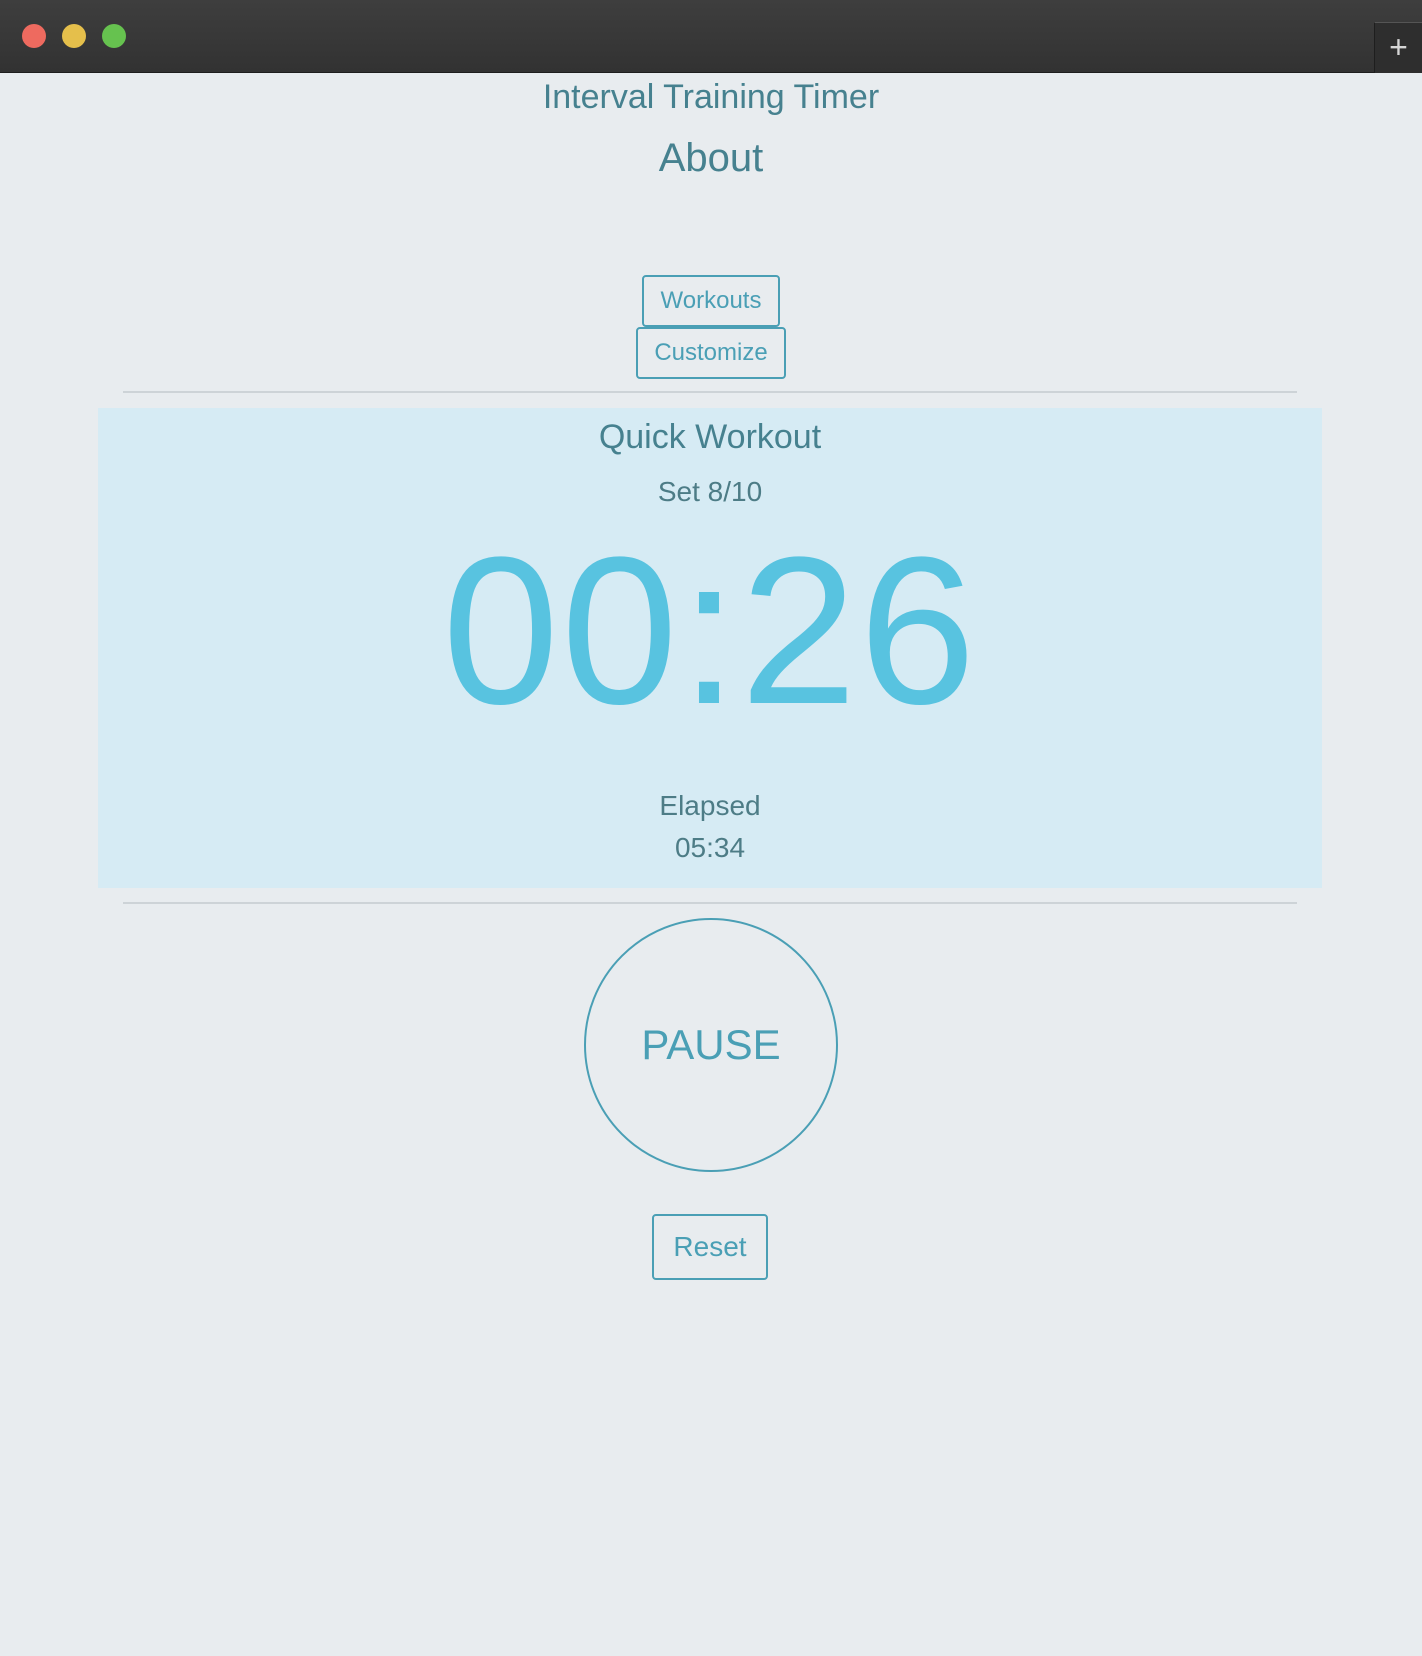  I want to click on set-counter: Set 8/10, so click(710, 491).